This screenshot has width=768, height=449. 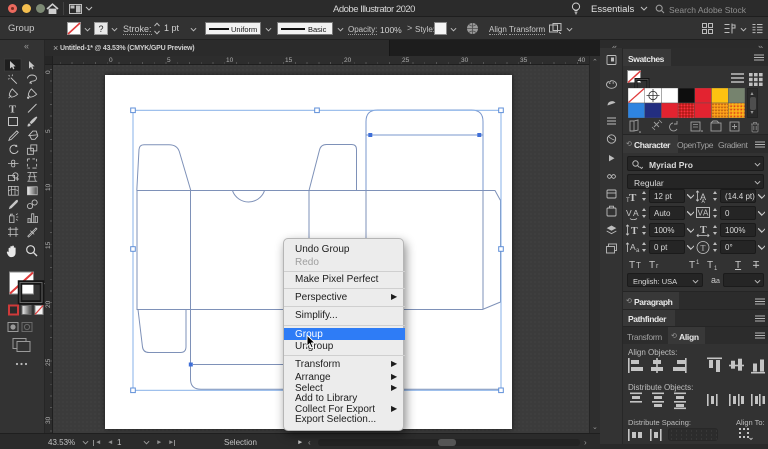 I want to click on svg-text: a, so click(x=638, y=251).